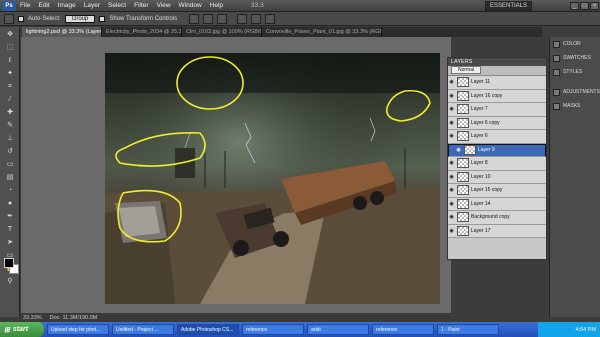 Image resolution: width=600 pixels, height=337 pixels. Describe the element at coordinates (574, 5) in the screenshot. I see `minimize-button: _` at that location.